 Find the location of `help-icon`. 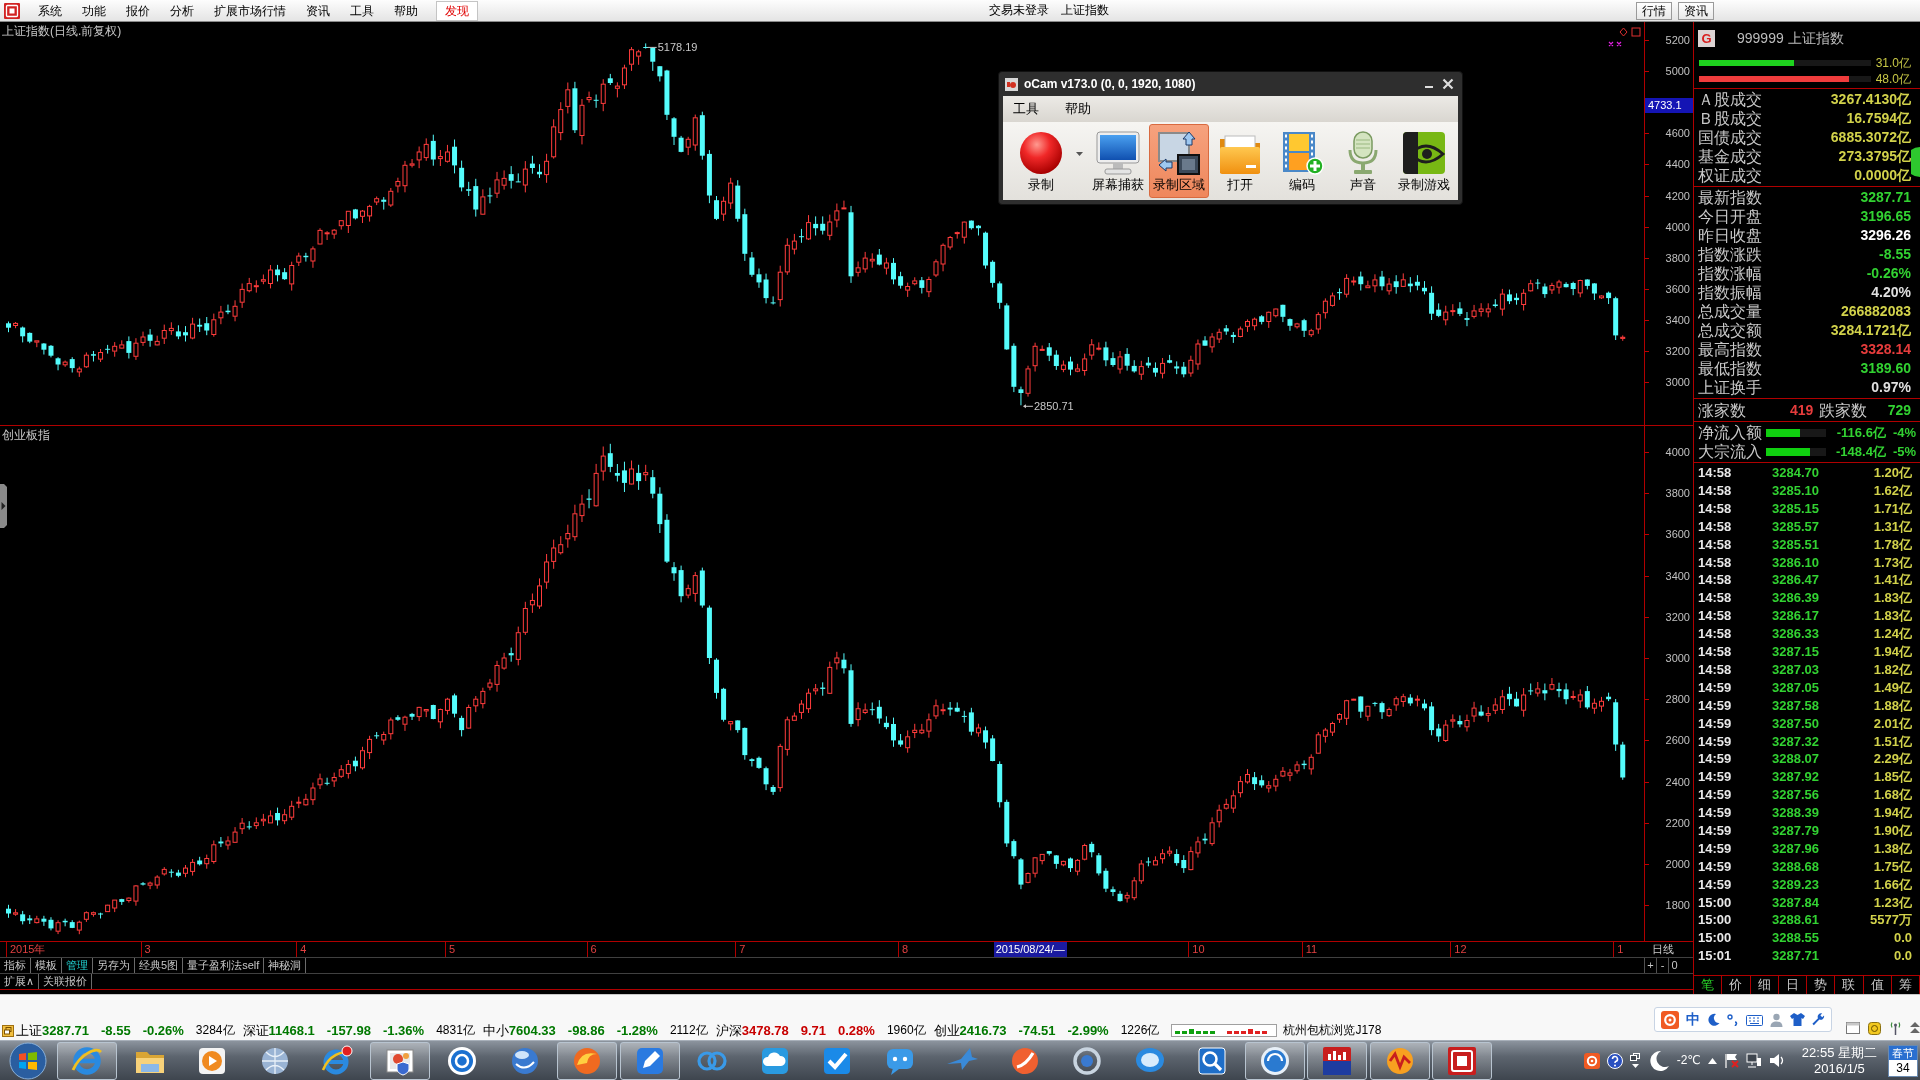

help-icon is located at coordinates (1614, 1060).